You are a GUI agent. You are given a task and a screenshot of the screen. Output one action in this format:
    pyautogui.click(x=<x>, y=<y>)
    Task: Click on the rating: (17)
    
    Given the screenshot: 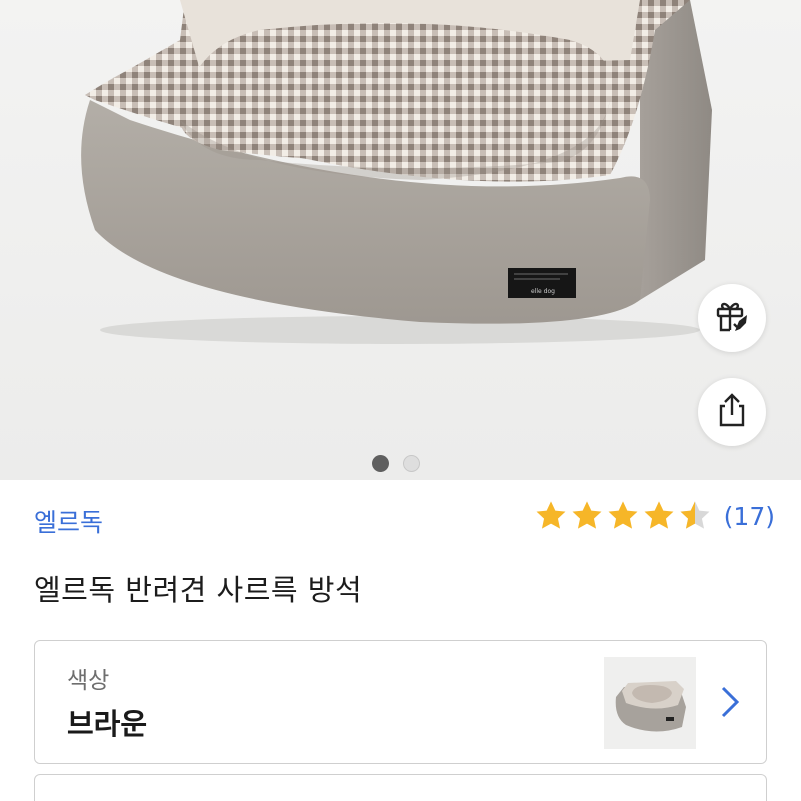 What is the action you would take?
    pyautogui.click(x=654, y=516)
    